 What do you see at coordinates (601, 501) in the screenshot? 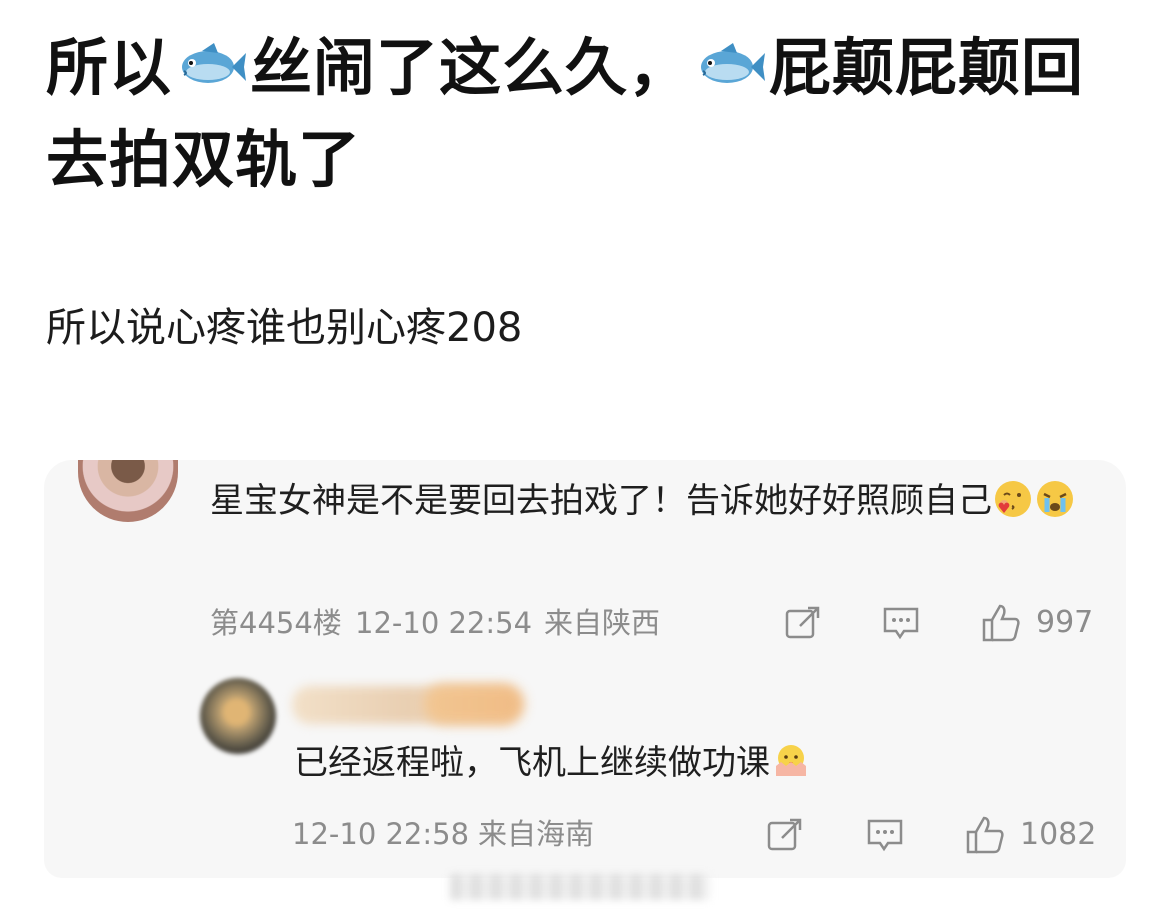
I see `comment-text: 星宝女神是不是要回去拍戏了！告诉她好好照顾自己` at bounding box center [601, 501].